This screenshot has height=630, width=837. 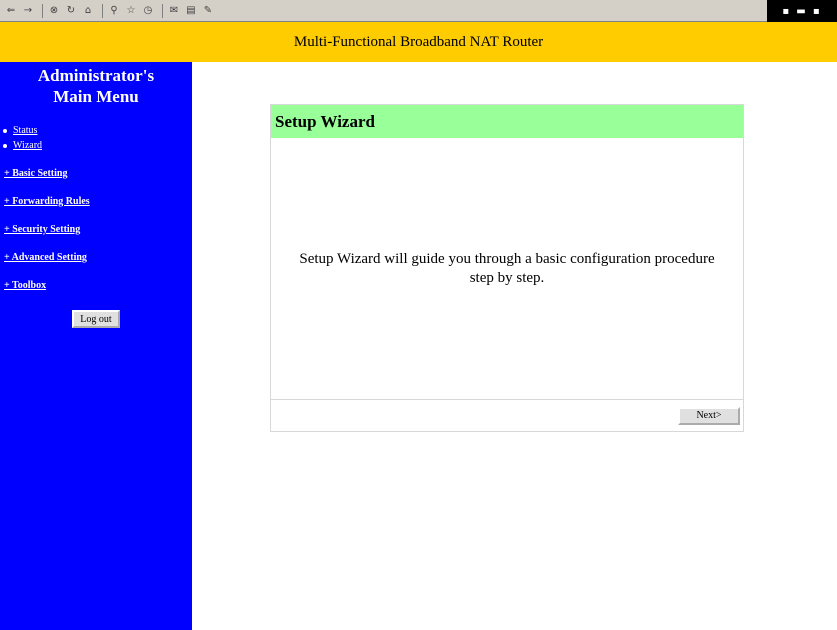 I want to click on sub-menu: Status Wizard, so click(x=96, y=138).